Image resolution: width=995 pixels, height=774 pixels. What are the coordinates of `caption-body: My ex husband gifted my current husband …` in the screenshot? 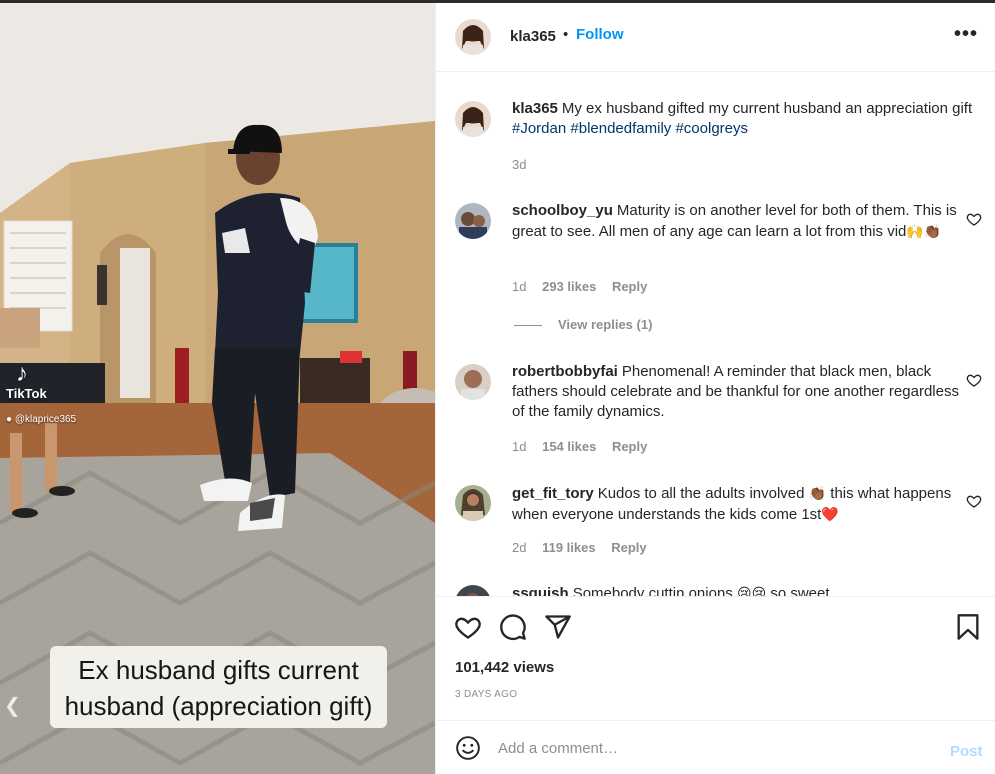 It's located at (767, 108).